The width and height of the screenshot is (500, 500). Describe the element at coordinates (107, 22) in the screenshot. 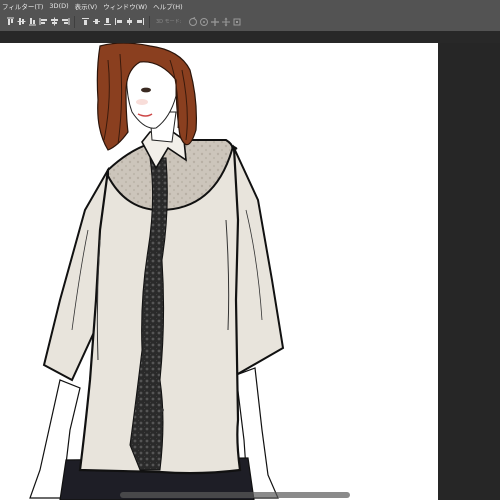

I see `distribute-bottom-icon` at that location.